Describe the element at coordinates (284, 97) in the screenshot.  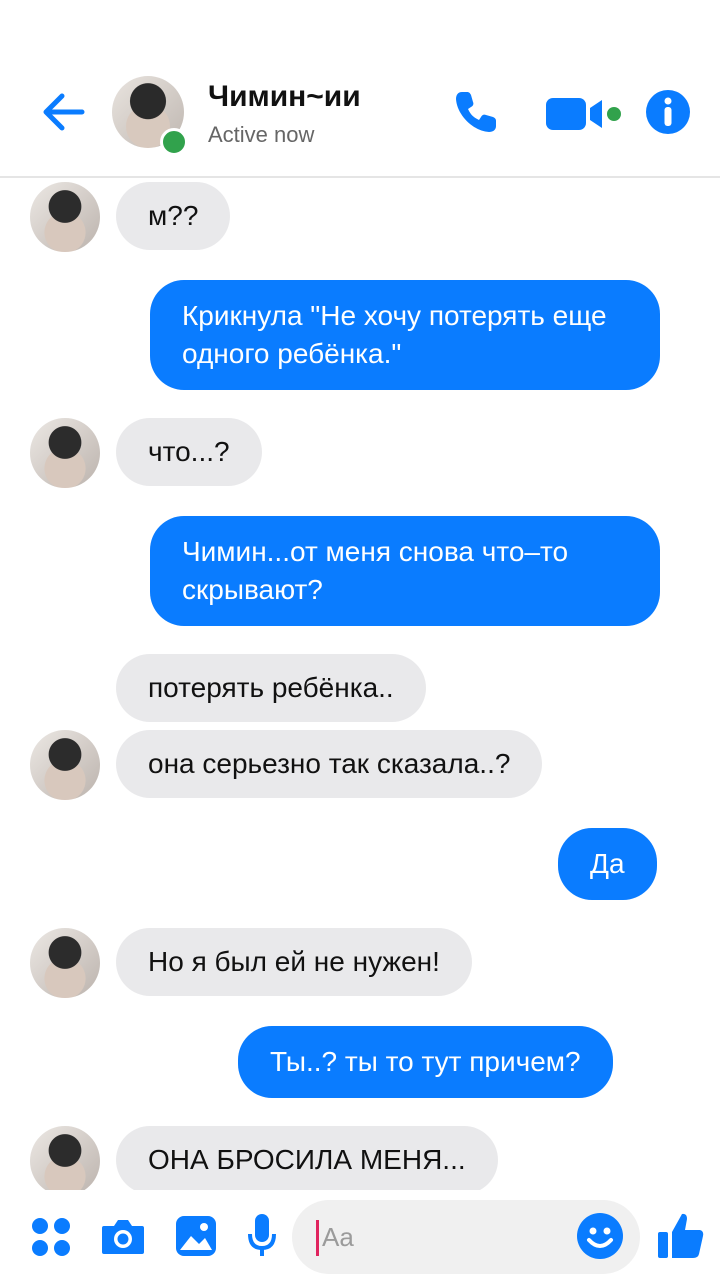
I see `contact-name: Чимин~ии` at that location.